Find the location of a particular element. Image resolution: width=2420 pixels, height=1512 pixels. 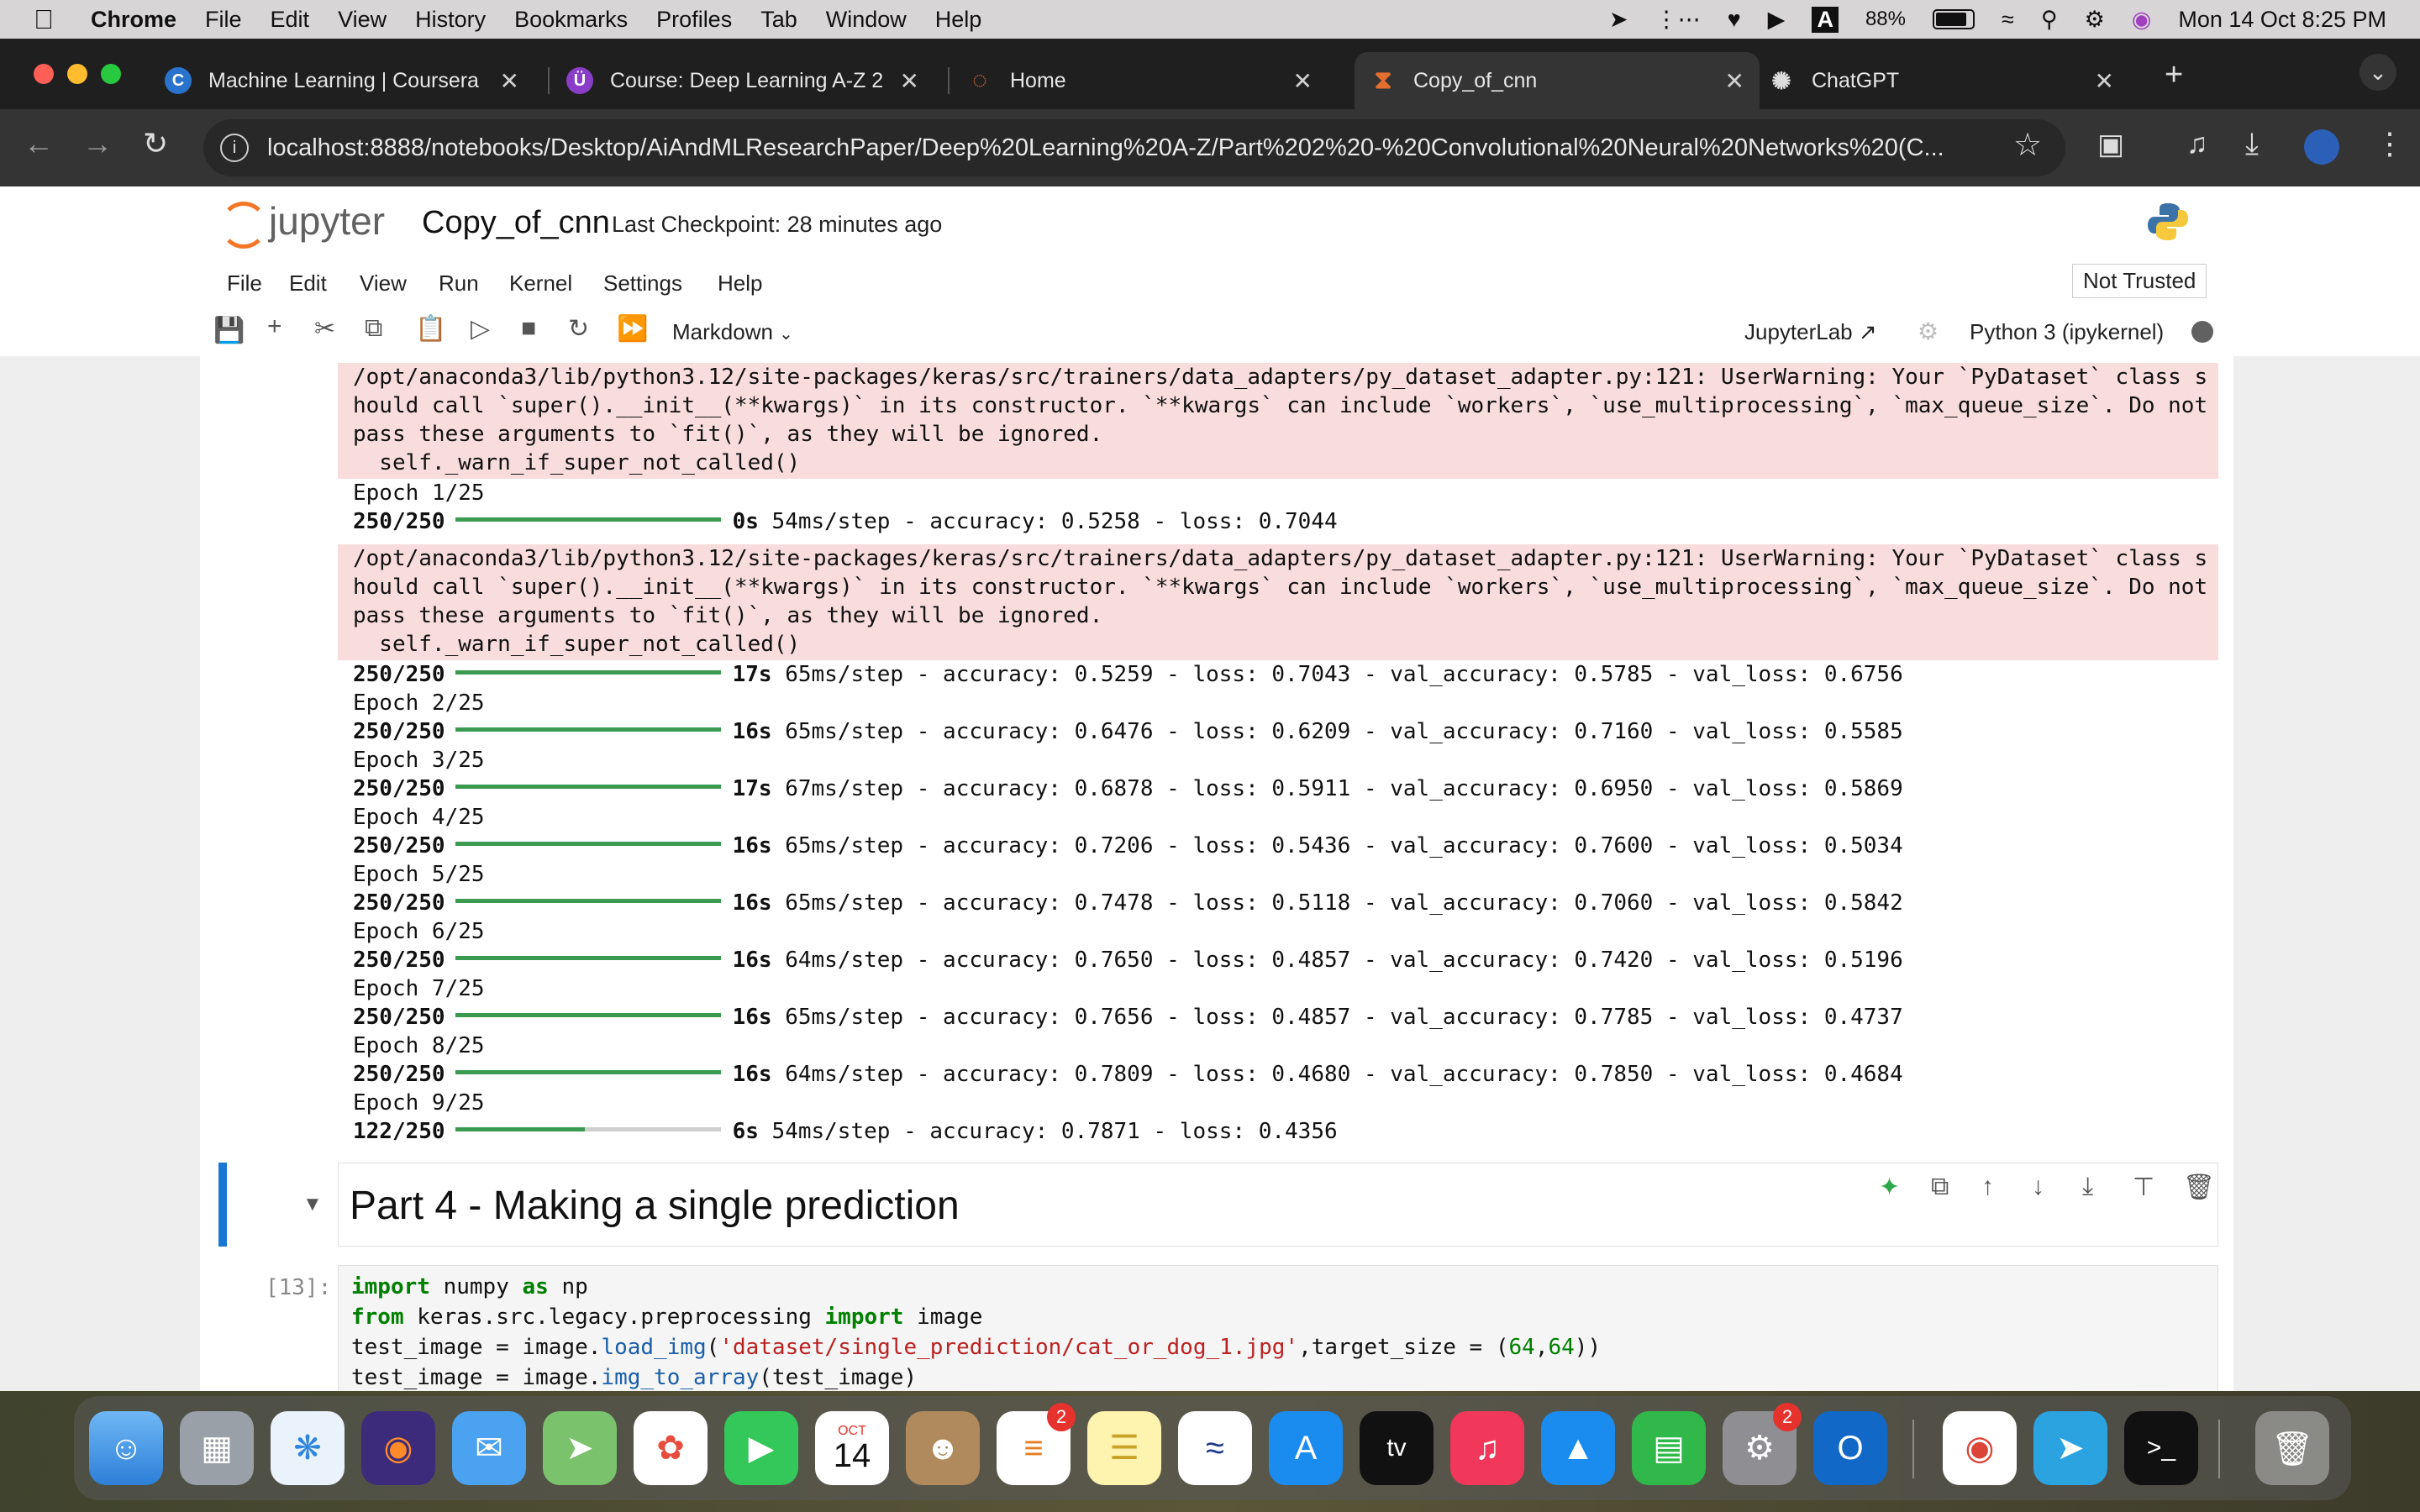

freeform-icon: ≈ is located at coordinates (1215, 1448).